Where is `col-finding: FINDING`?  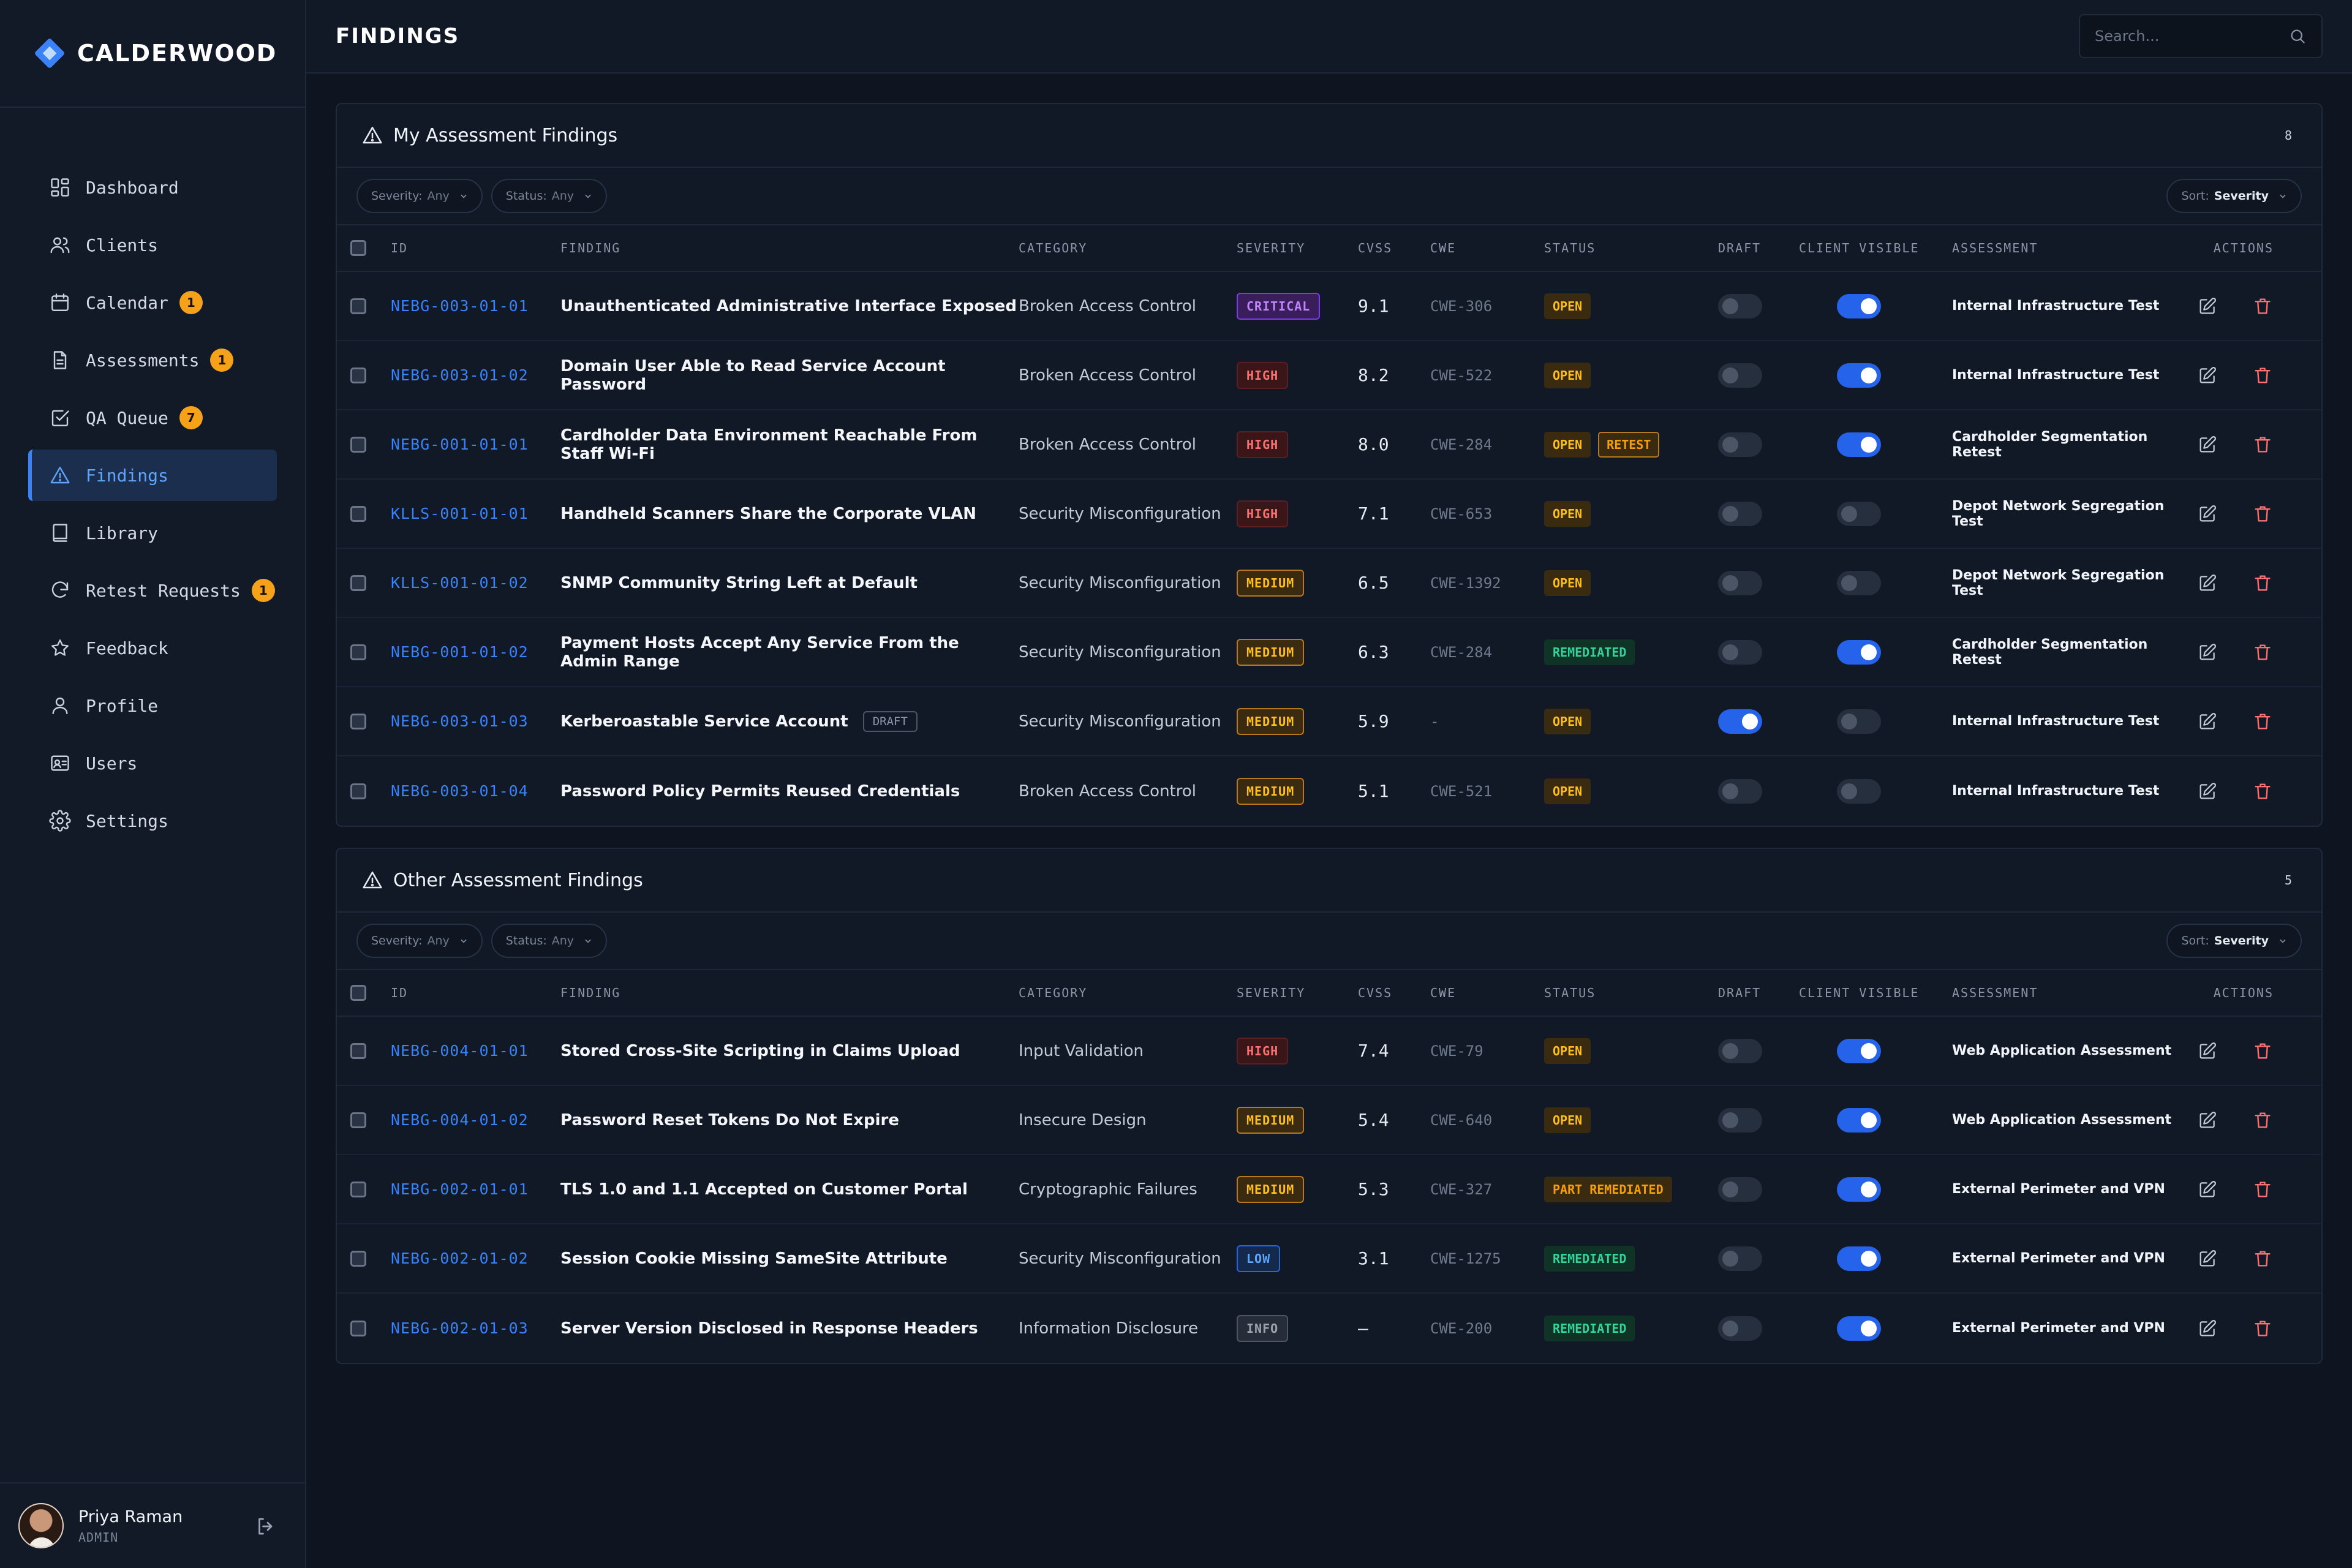 col-finding: FINDING is located at coordinates (790, 993).